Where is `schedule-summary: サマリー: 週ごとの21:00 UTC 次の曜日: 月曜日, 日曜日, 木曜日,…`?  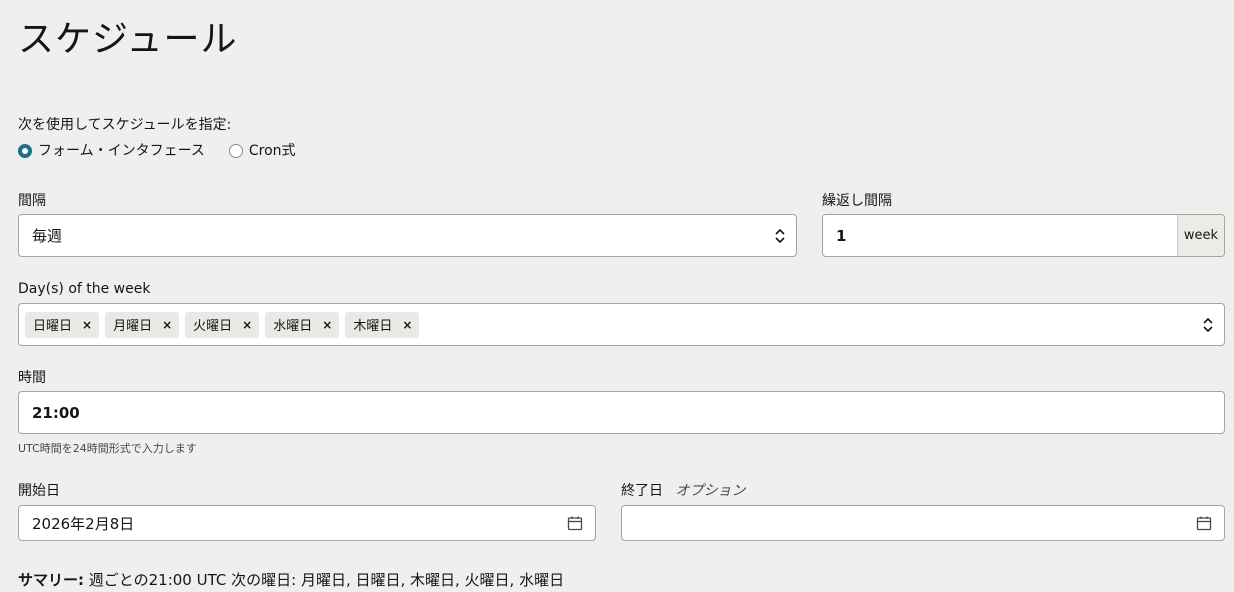 schedule-summary: サマリー: 週ごとの21:00 UTC 次の曜日: 月曜日, 日曜日, 木曜日,… is located at coordinates (291, 580).